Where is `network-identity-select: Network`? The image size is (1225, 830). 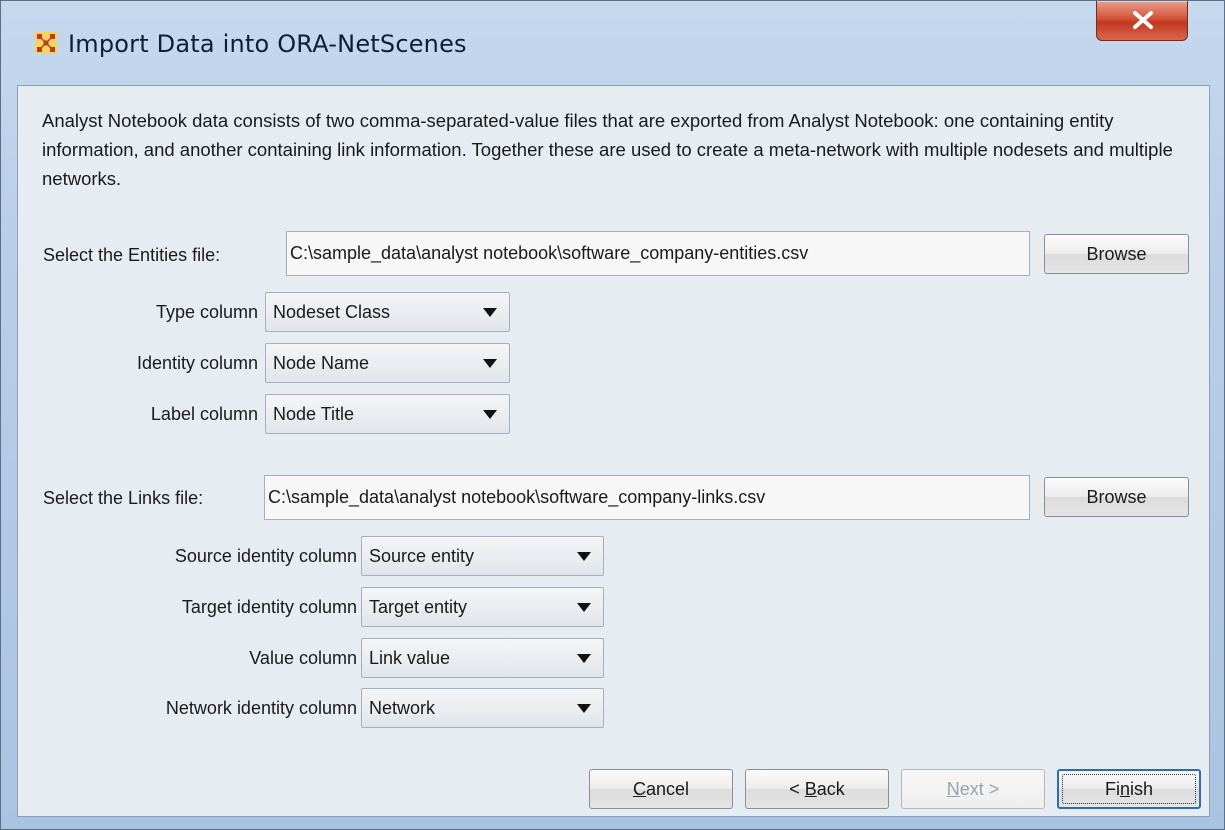
network-identity-select: Network is located at coordinates (482, 708).